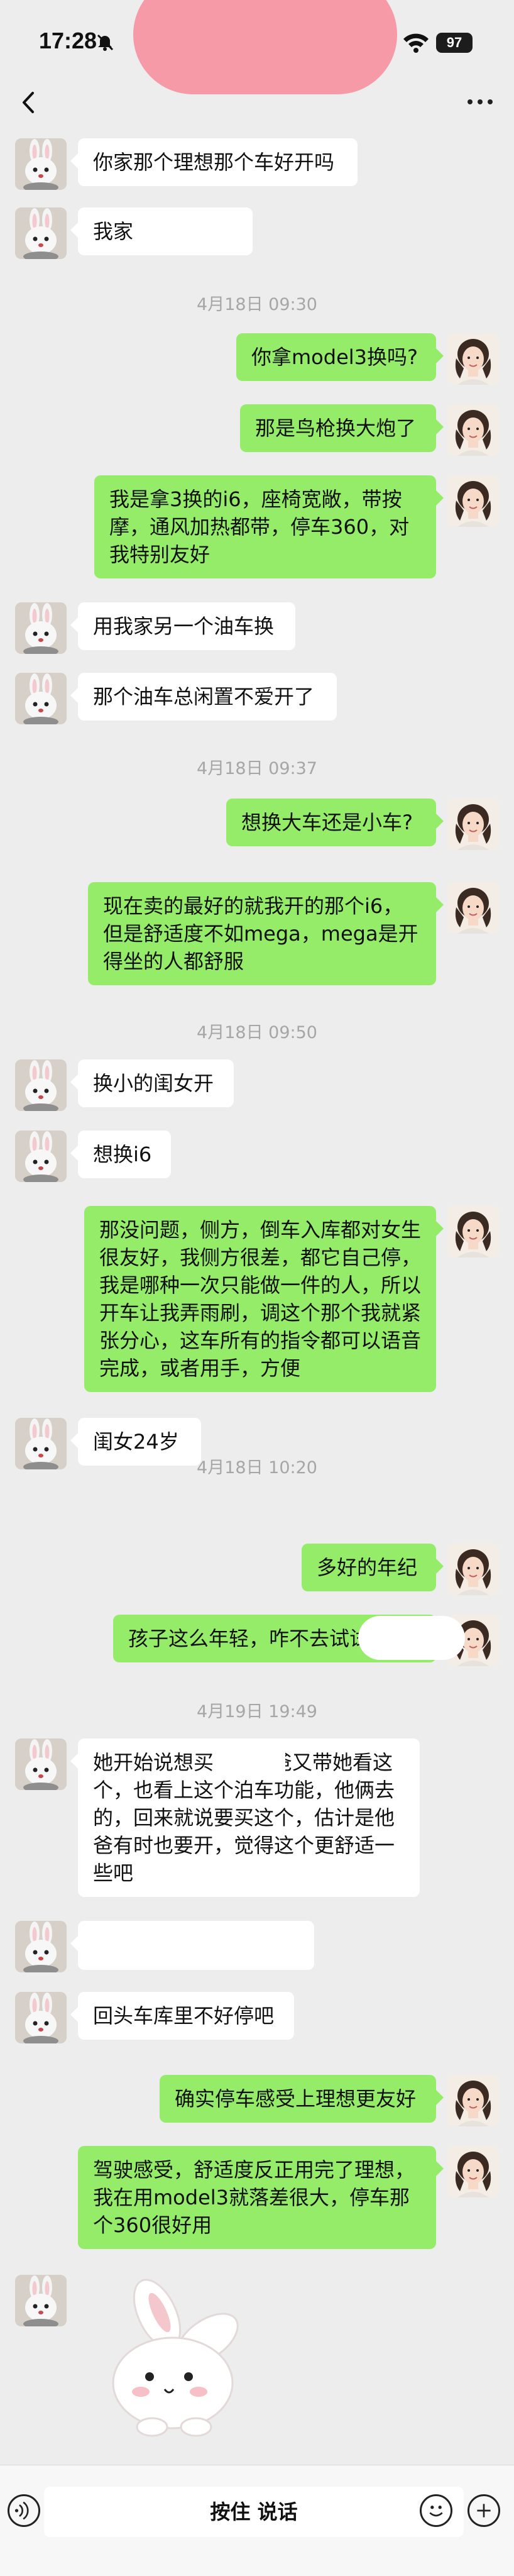  What do you see at coordinates (340, 357) in the screenshot?
I see `message-bubble-outgoing: 你拿model3换吗?` at bounding box center [340, 357].